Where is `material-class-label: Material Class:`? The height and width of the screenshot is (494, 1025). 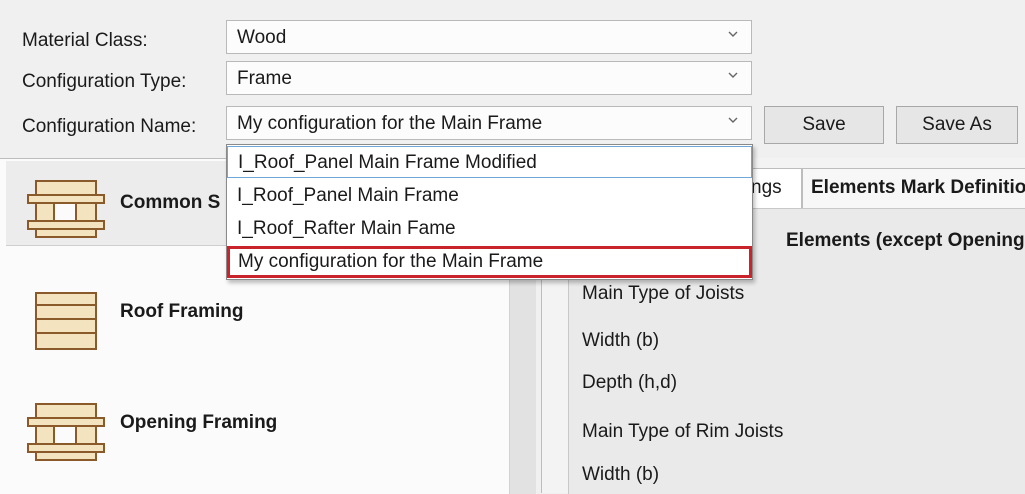 material-class-label: Material Class: is located at coordinates (85, 40).